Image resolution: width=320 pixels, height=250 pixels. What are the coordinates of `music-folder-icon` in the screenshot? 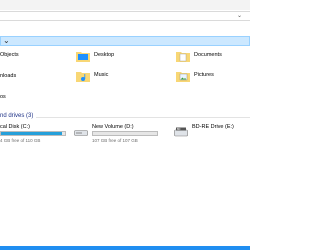 It's located at (83, 77).